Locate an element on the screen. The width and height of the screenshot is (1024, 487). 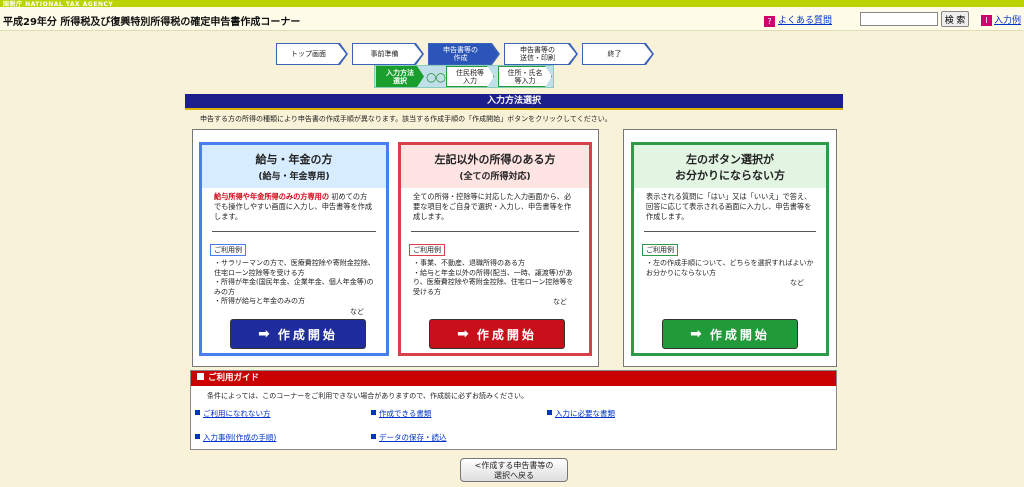
card-title: 左記以外の所得のある方 is located at coordinates (495, 159).